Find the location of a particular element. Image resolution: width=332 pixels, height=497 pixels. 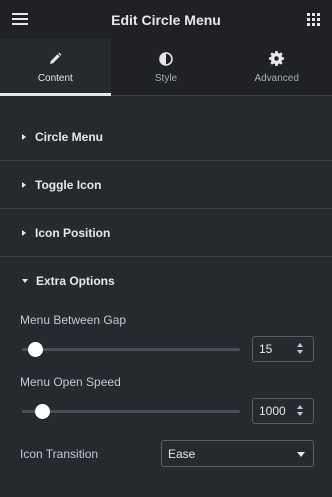

tab-content: Content is located at coordinates (55, 67).